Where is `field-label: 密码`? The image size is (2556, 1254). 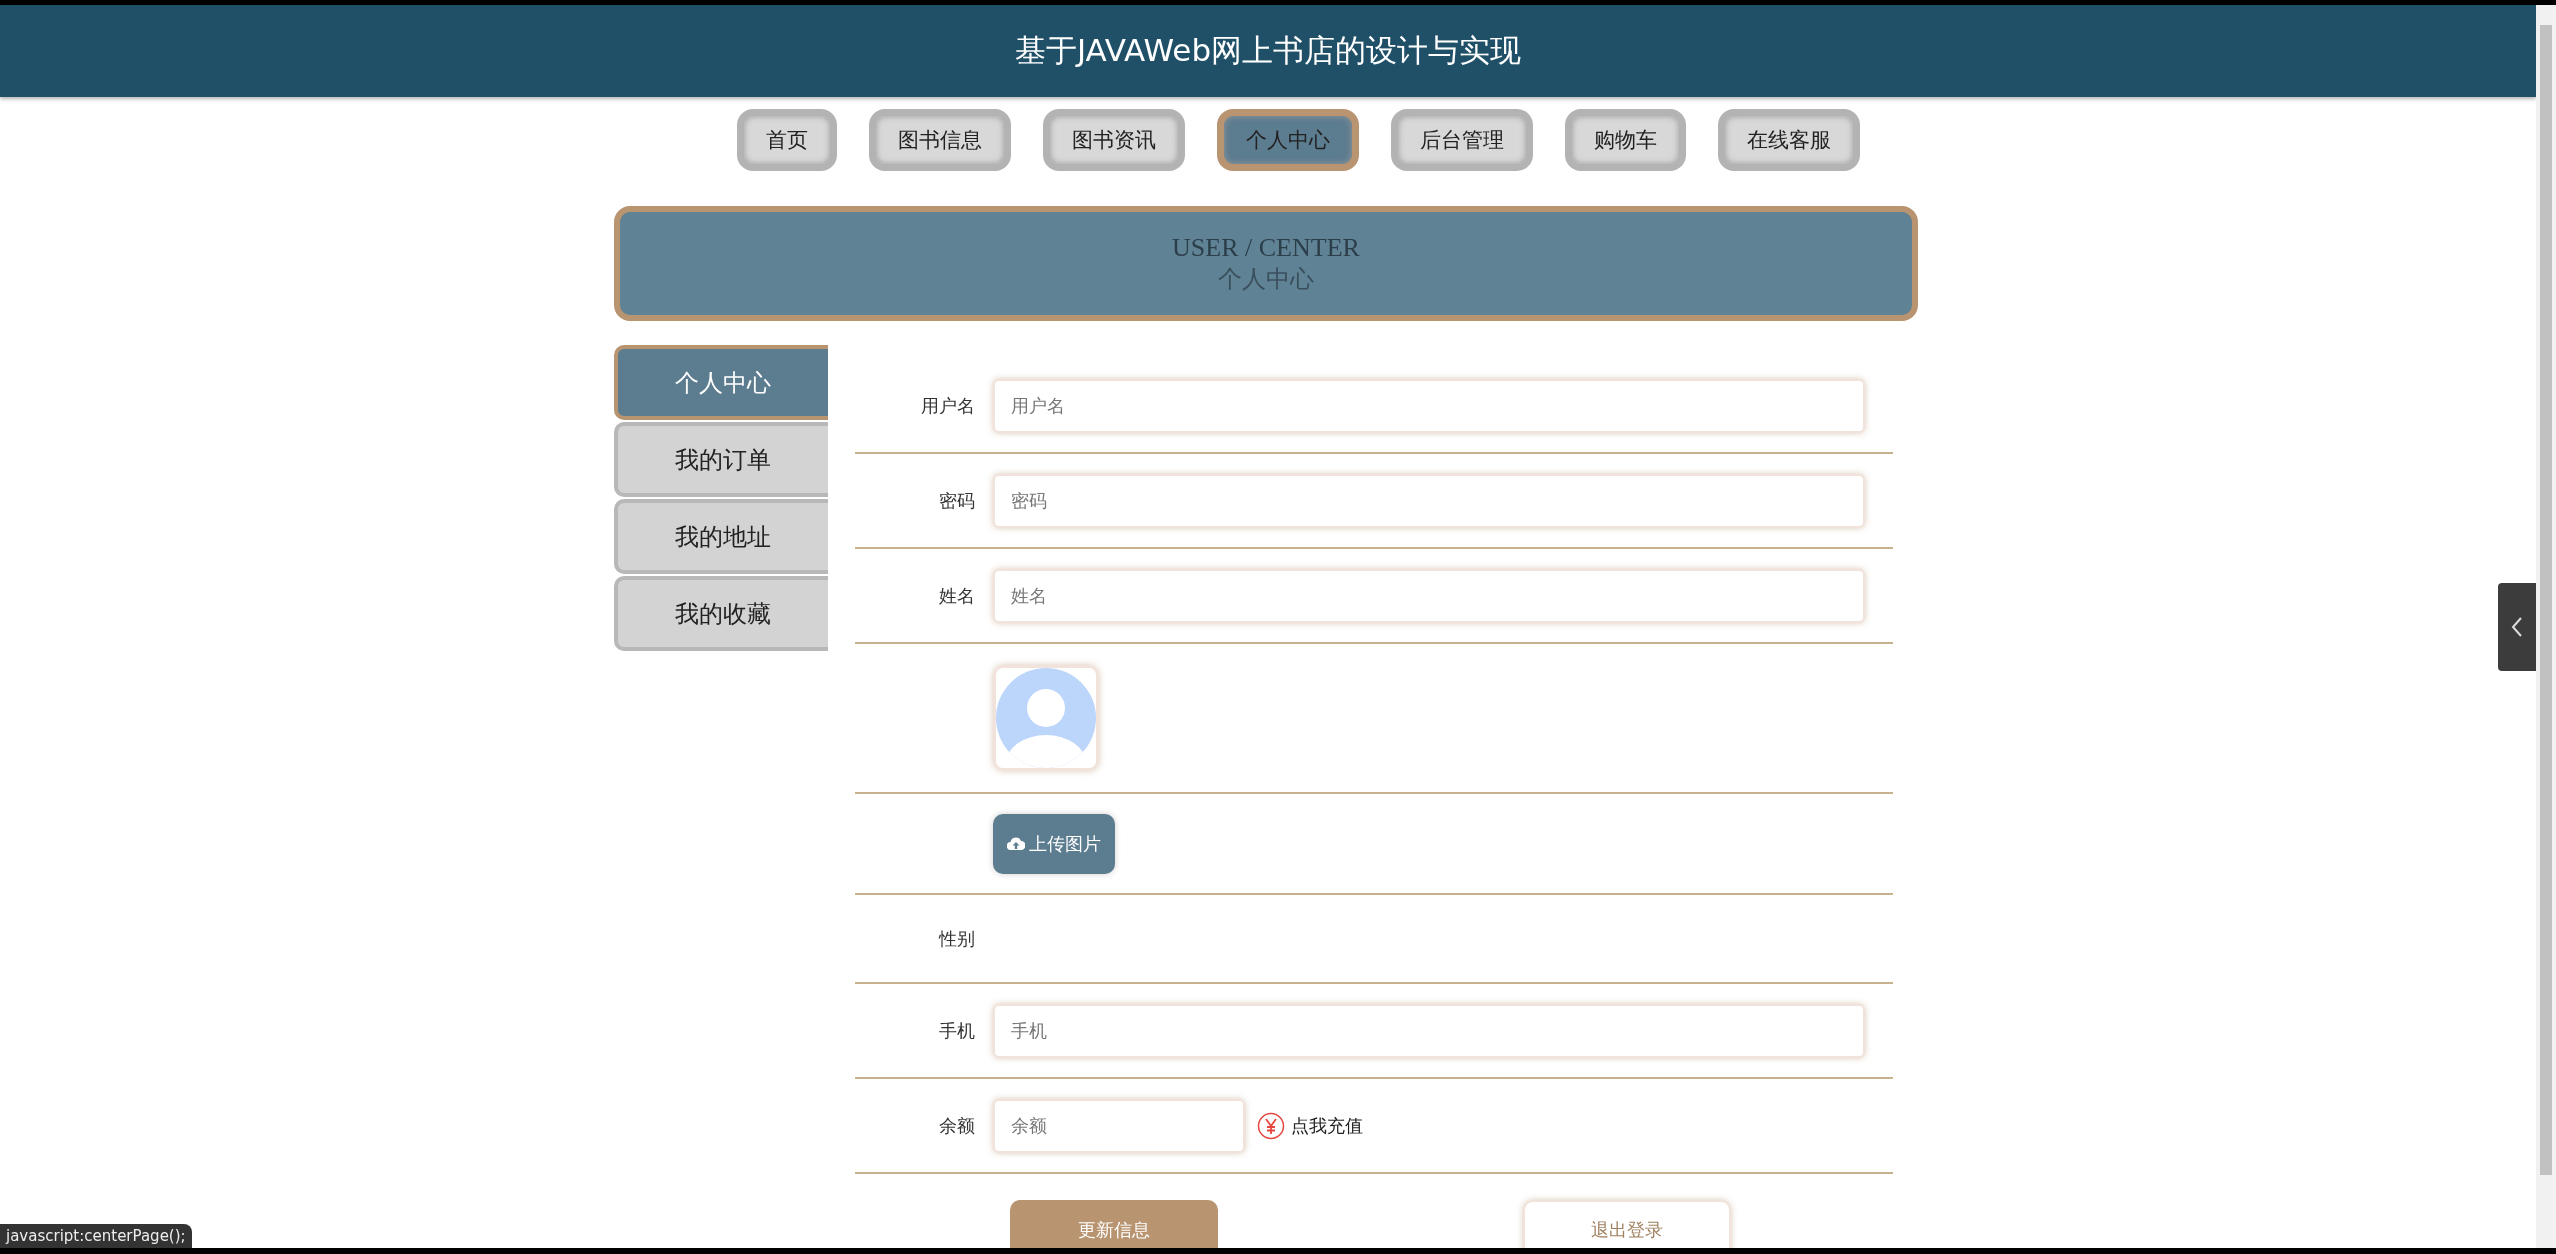 field-label: 密码 is located at coordinates (957, 500).